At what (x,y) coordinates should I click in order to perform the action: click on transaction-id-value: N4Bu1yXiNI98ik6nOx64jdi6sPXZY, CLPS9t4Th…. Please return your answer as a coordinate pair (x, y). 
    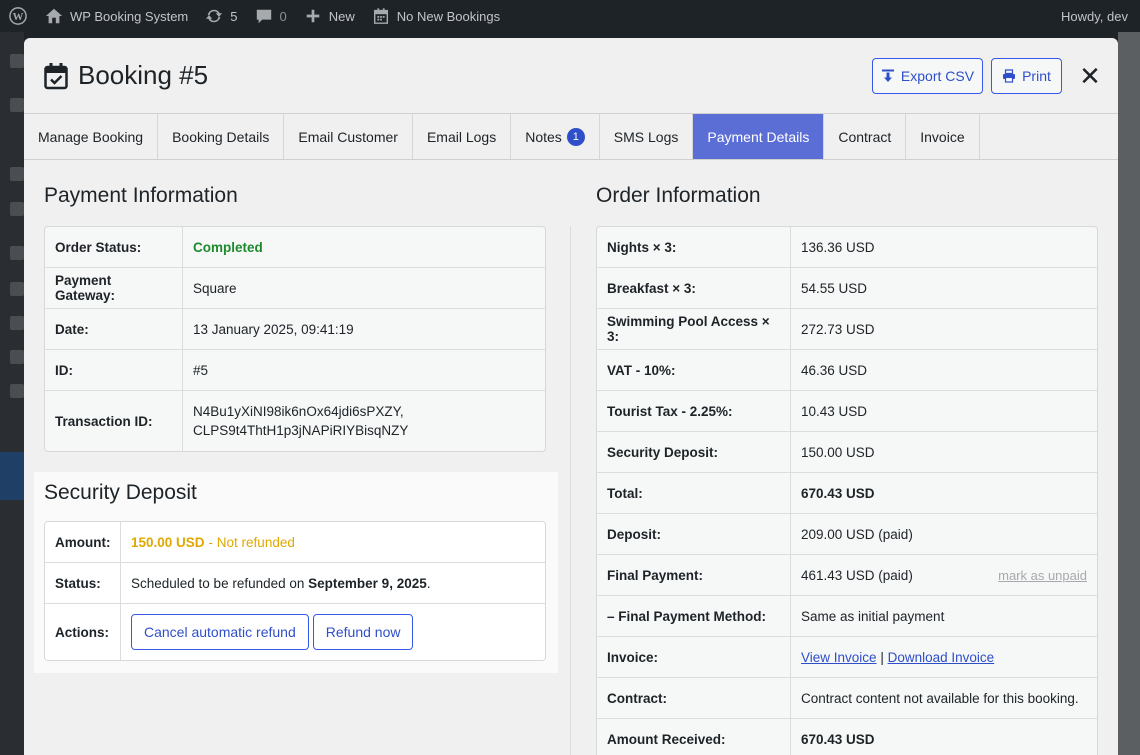
    Looking at the image, I should click on (364, 421).